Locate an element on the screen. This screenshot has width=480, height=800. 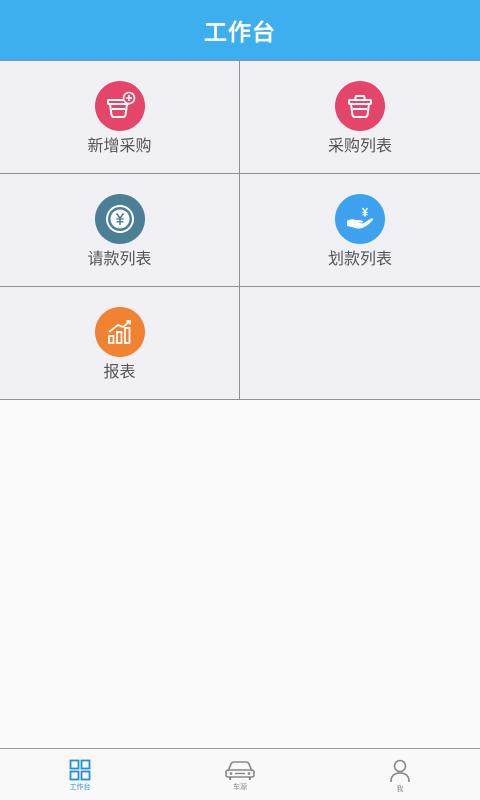
menu-item-label: 请款列表 is located at coordinates (119, 258).